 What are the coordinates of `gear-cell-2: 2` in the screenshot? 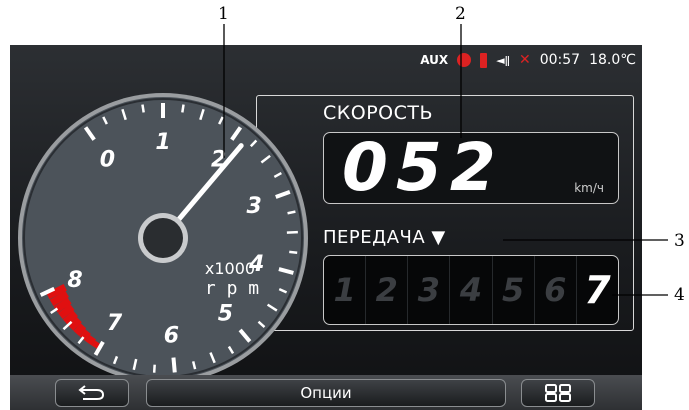 It's located at (387, 290).